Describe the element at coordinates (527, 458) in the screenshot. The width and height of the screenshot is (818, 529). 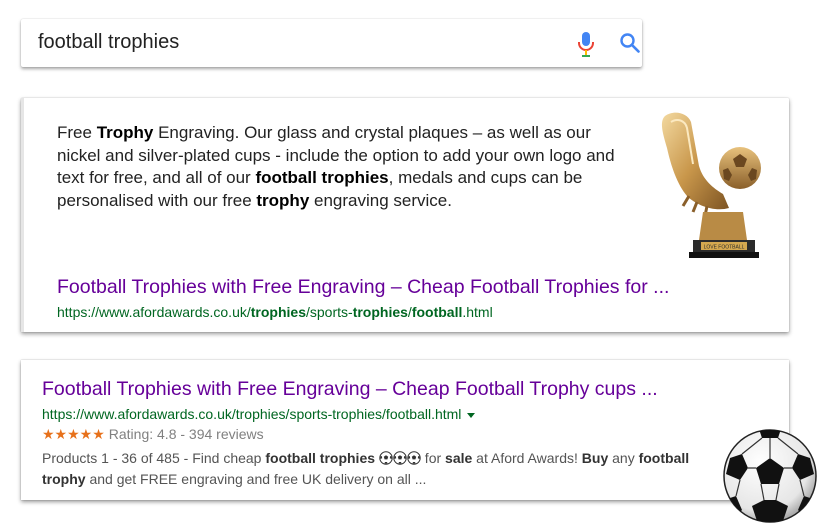
I see `desc-text: at Aford Awards!` at that location.